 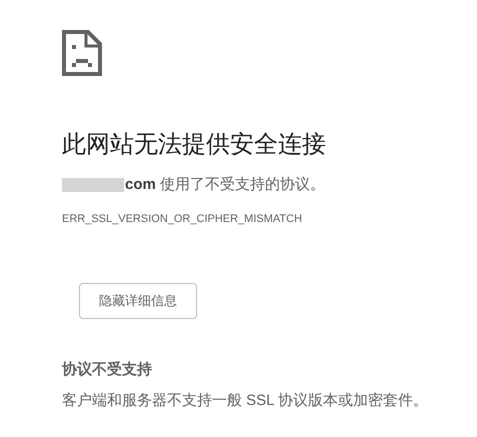 What do you see at coordinates (138, 301) in the screenshot?
I see `hide-details-button: 隐藏详细信息` at bounding box center [138, 301].